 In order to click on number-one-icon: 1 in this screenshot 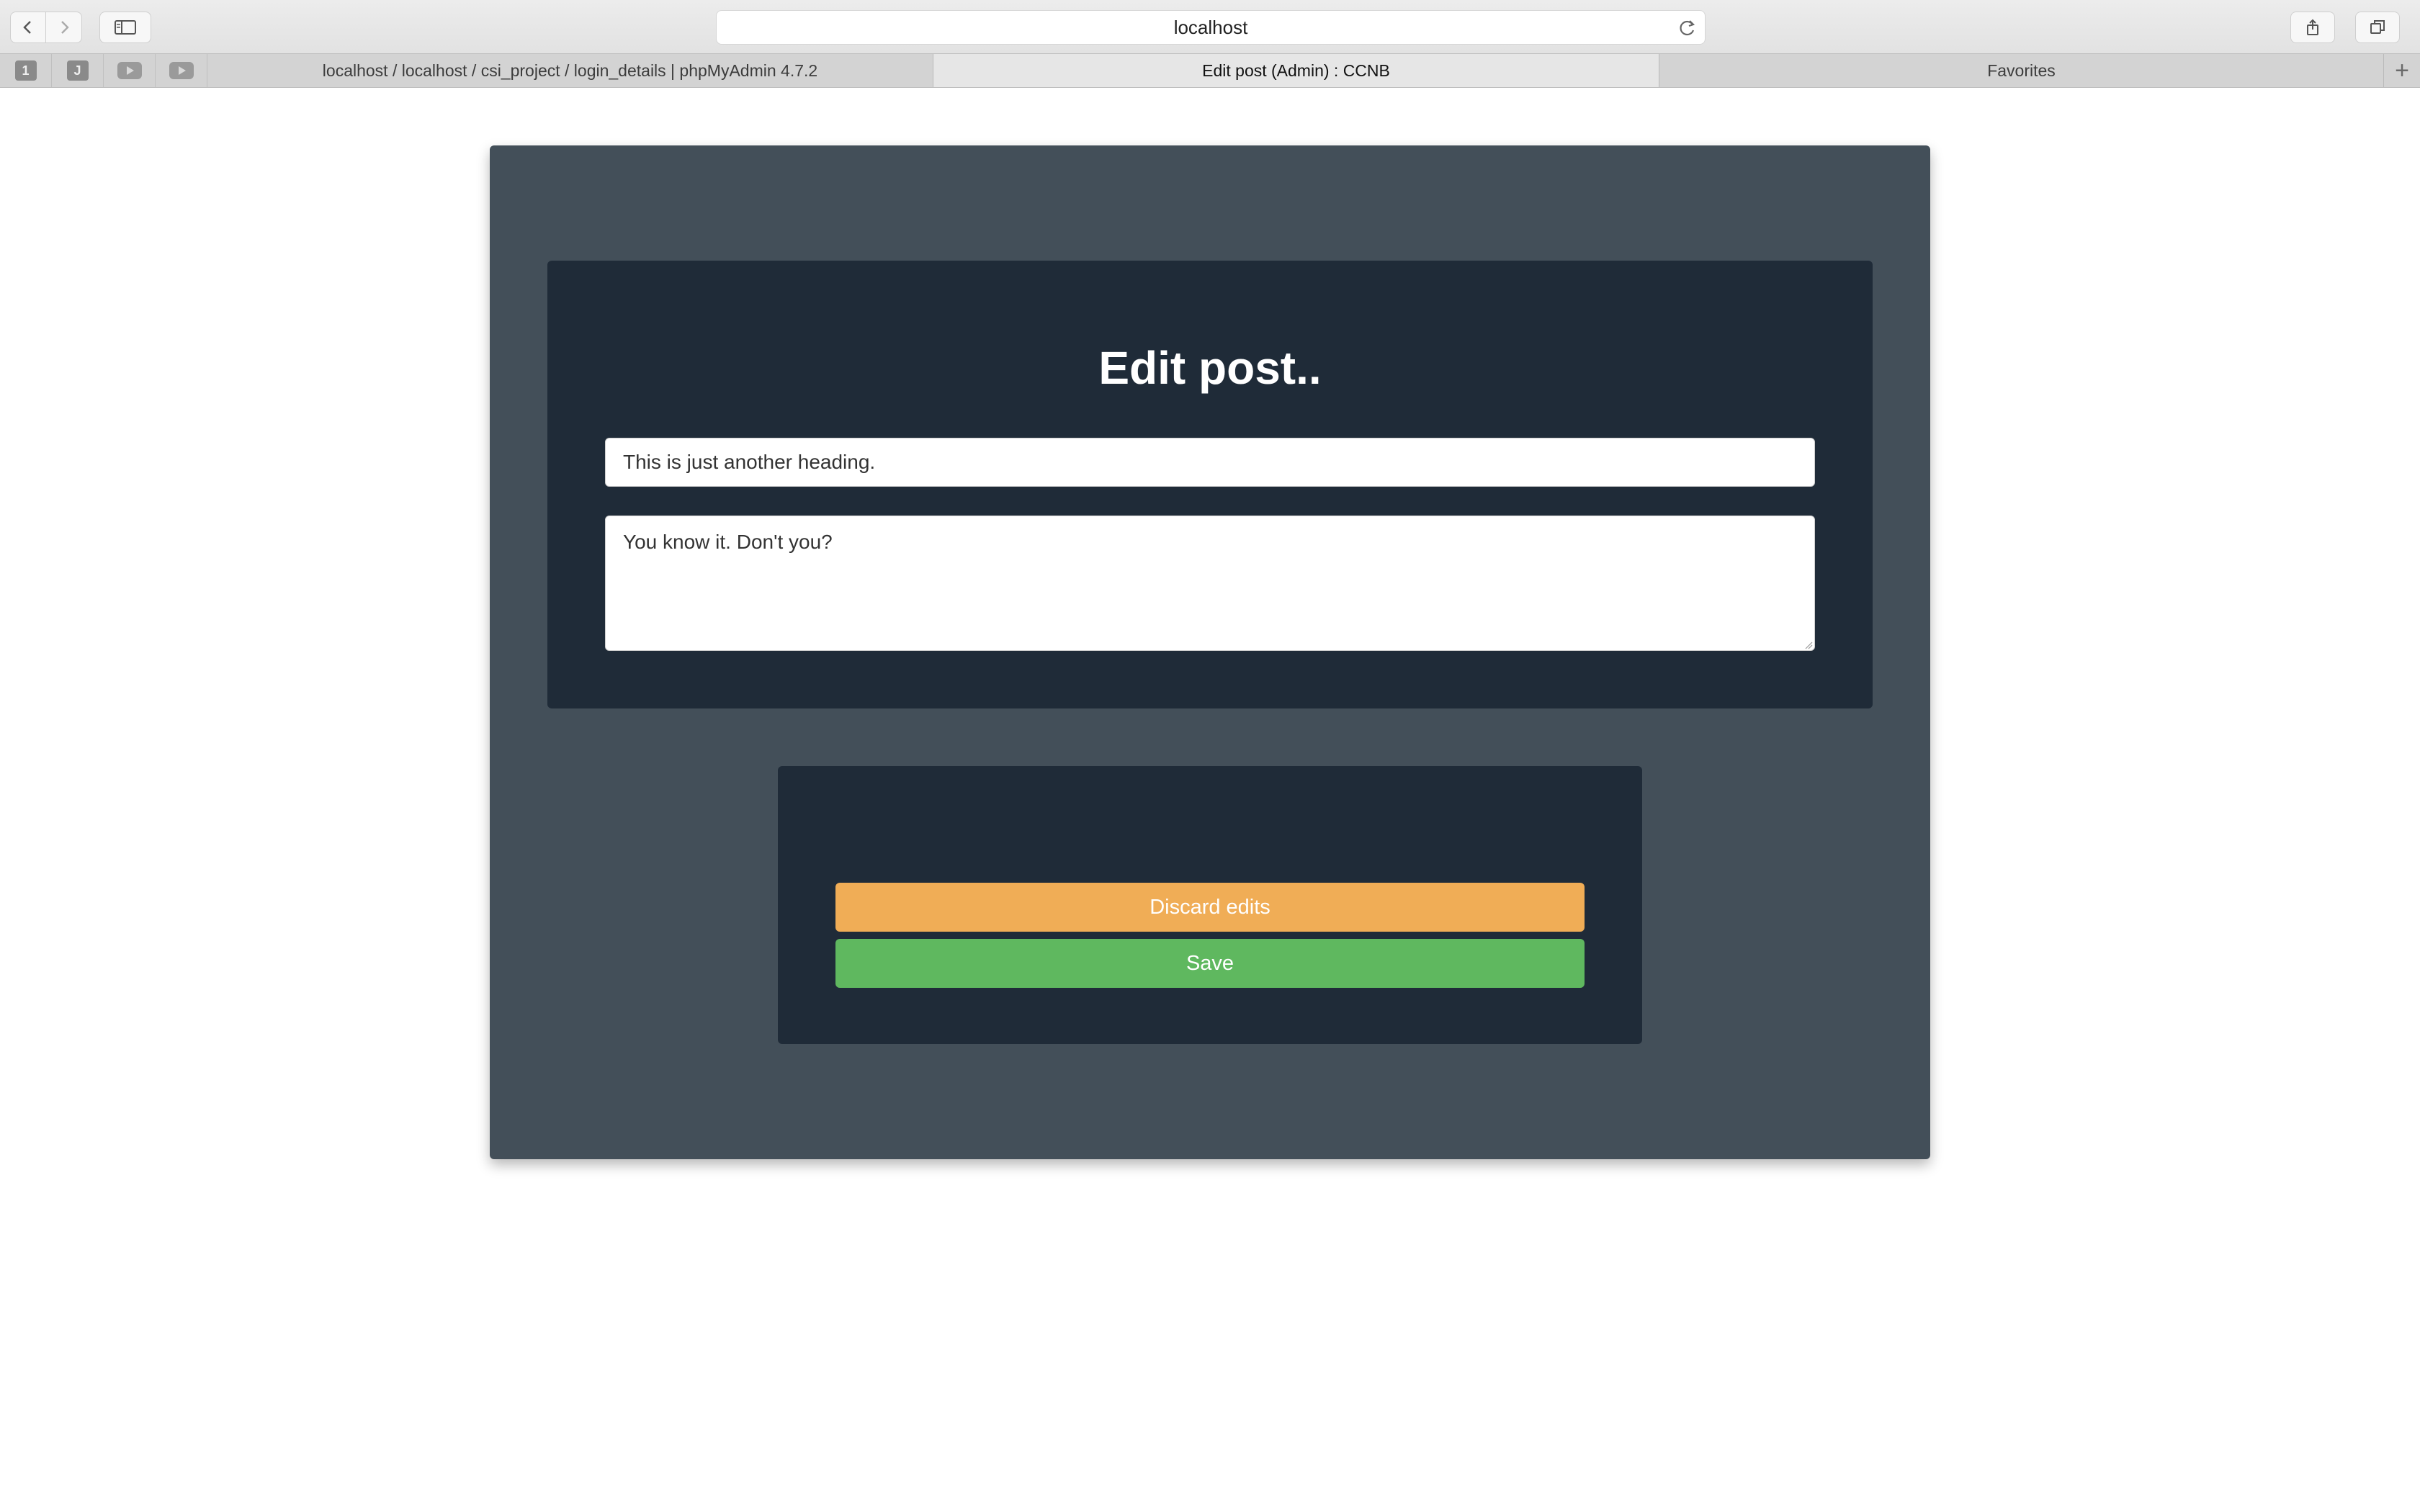, I will do `click(26, 70)`.